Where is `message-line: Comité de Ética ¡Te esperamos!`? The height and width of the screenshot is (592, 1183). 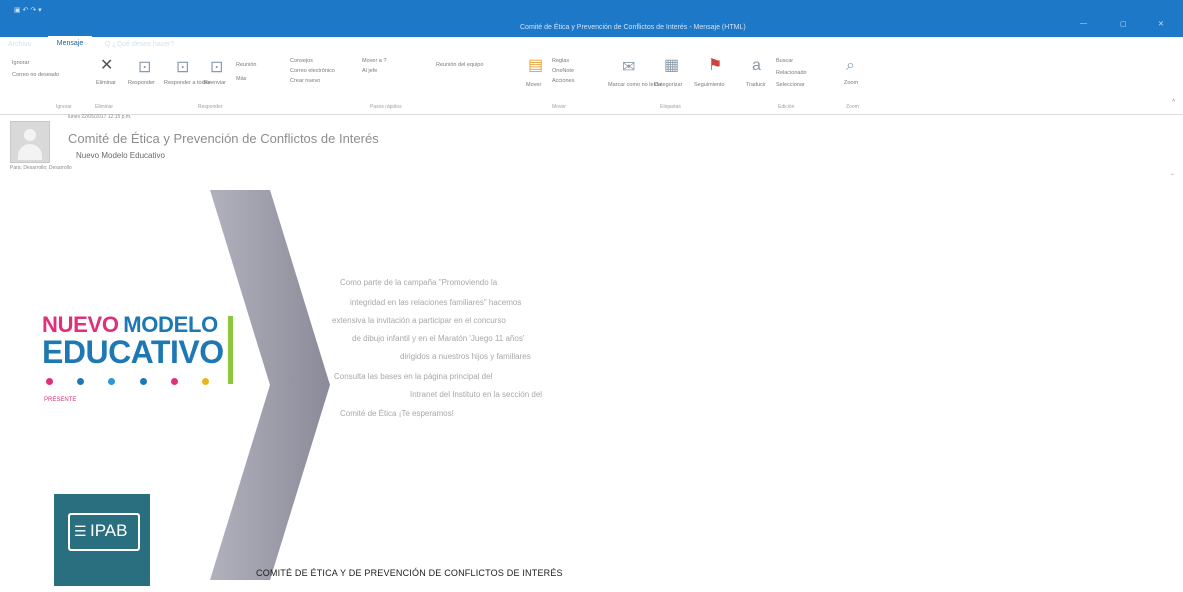 message-line: Comité de Ética ¡Te esperamos! is located at coordinates (397, 413).